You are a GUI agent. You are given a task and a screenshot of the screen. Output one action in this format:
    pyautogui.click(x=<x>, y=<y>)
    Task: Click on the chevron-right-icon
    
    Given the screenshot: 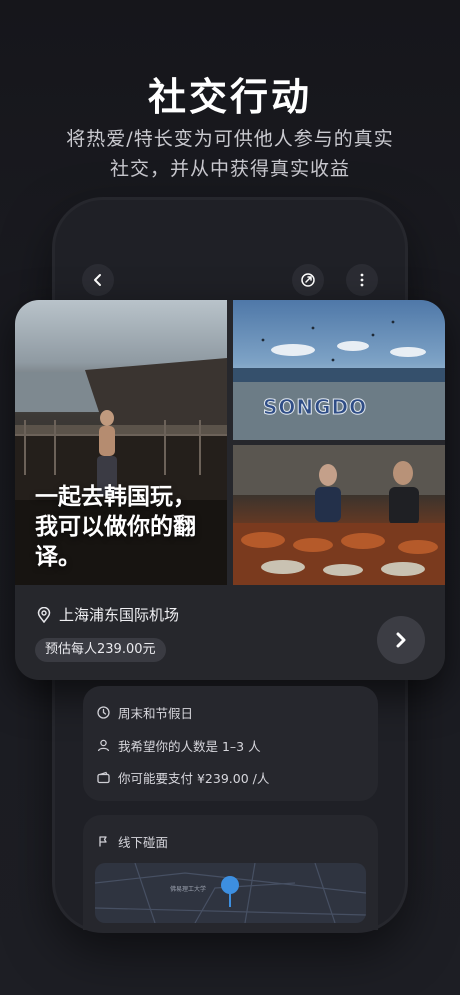 What is the action you would take?
    pyautogui.click(x=401, y=640)
    